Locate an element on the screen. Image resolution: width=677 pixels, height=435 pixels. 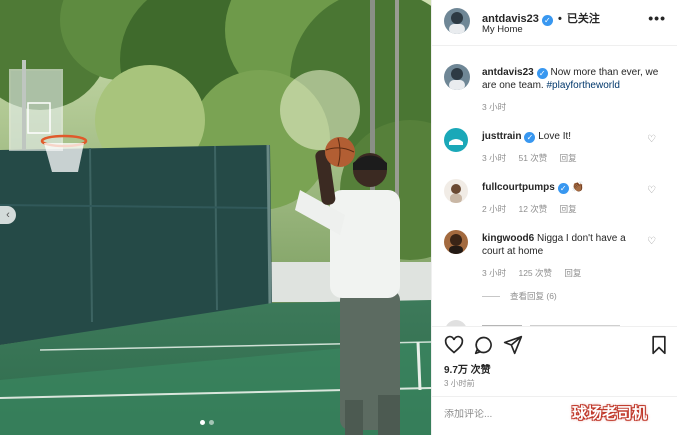
more-options-icon: ••• is located at coordinates (657, 18).